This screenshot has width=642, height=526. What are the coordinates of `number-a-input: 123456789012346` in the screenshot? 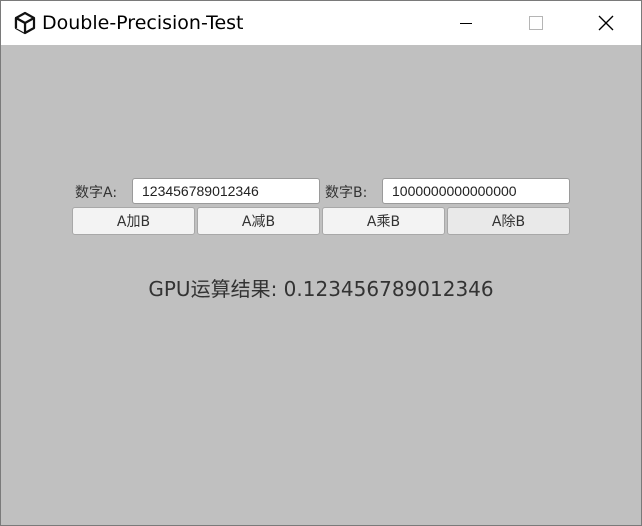 It's located at (226, 191).